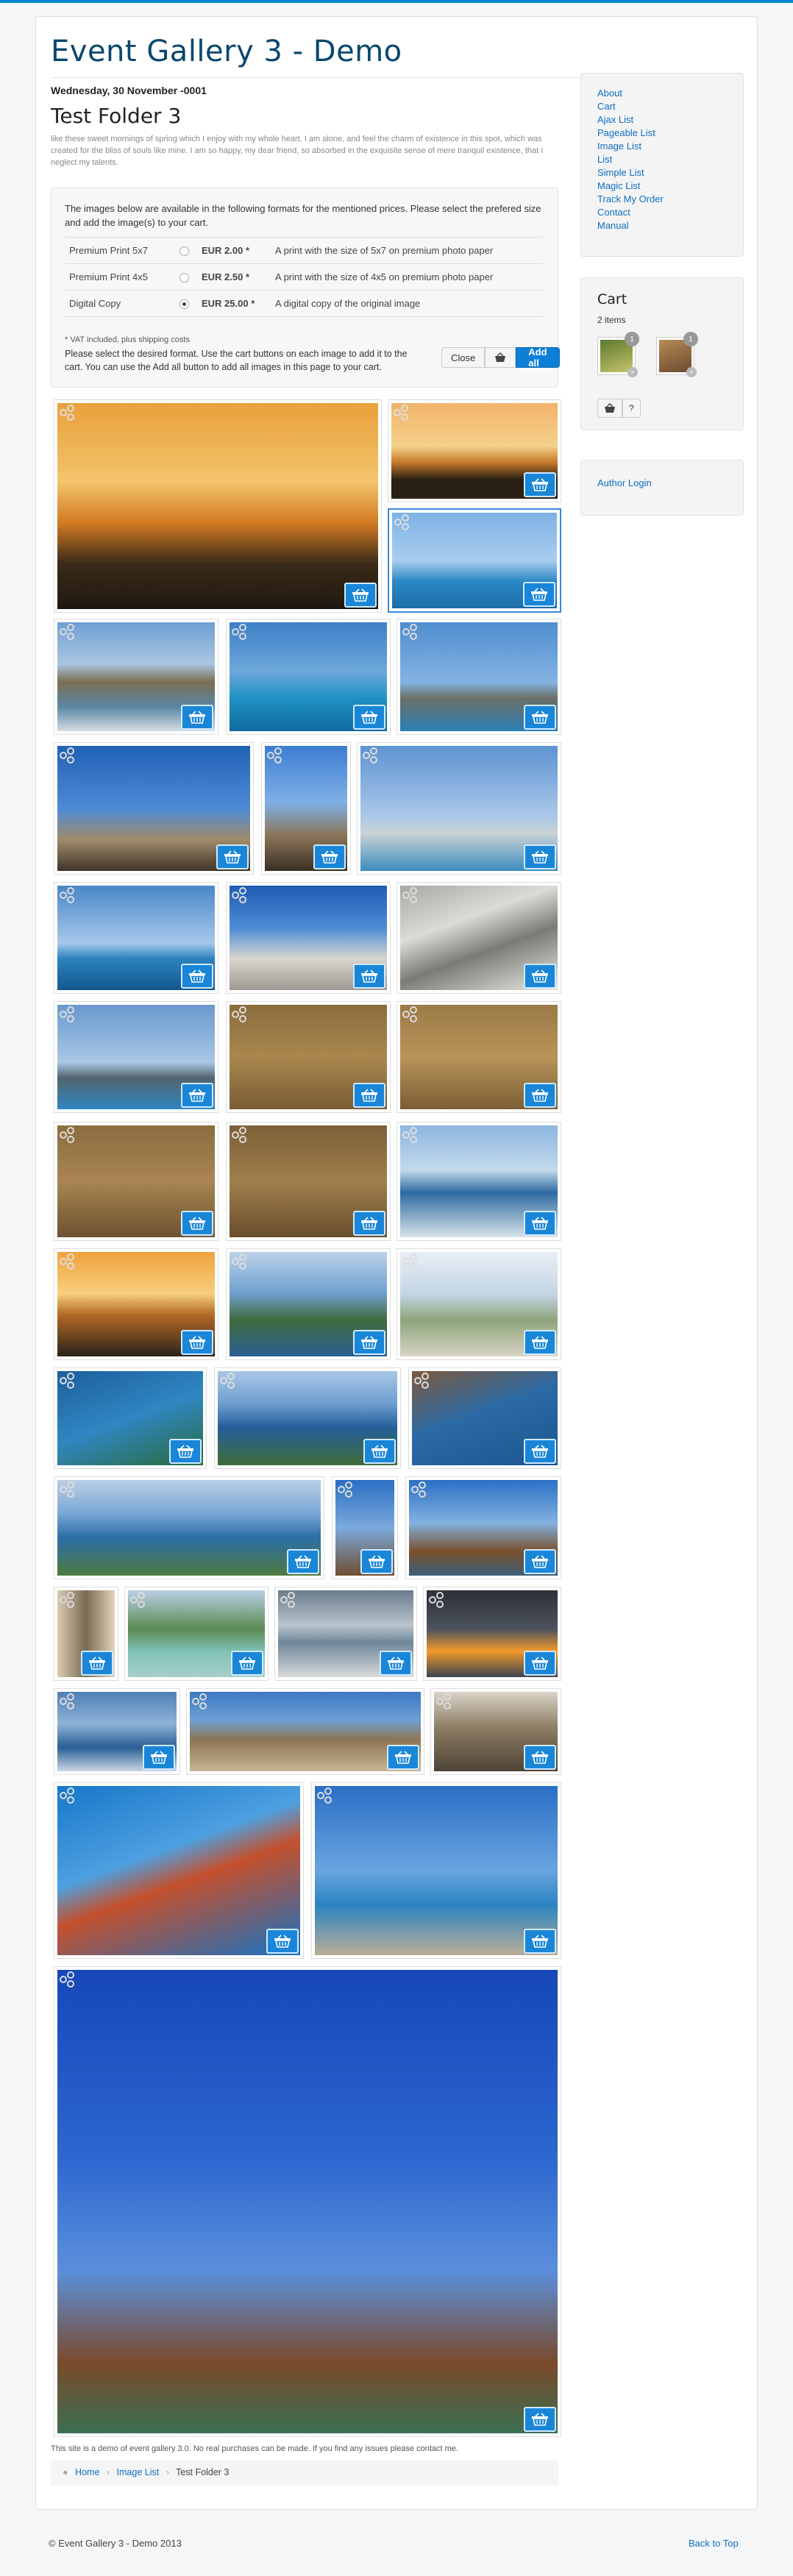  I want to click on author-login-link: Author Login, so click(624, 482).